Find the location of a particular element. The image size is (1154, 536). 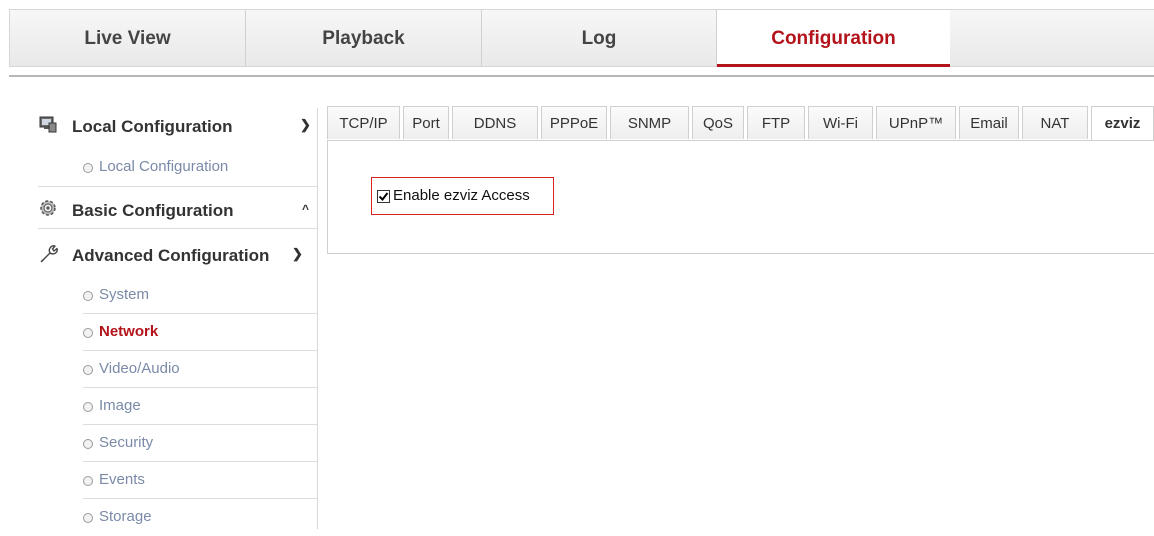

tab-playback: Playback is located at coordinates (364, 38).